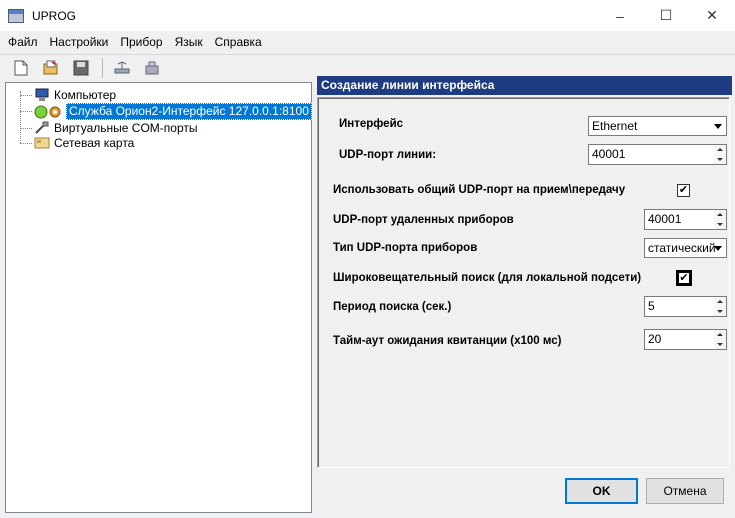  What do you see at coordinates (238, 42) in the screenshot?
I see `menu-help: Справка` at bounding box center [238, 42].